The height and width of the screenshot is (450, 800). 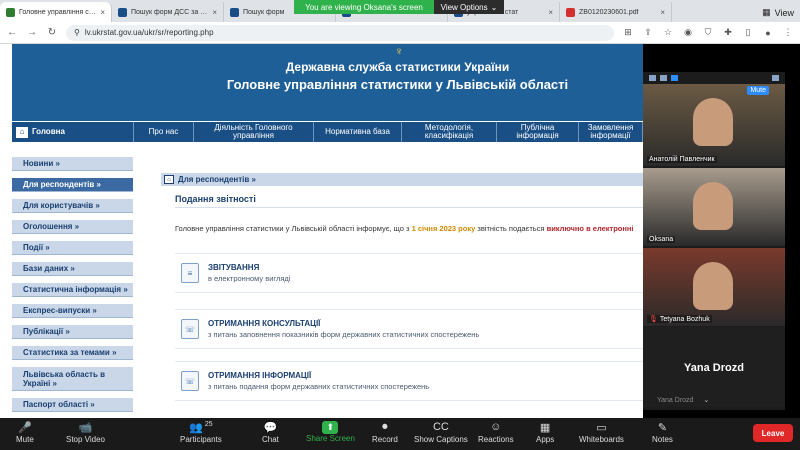 I want to click on sidebar-item: Статистична інформація », so click(x=72, y=290).